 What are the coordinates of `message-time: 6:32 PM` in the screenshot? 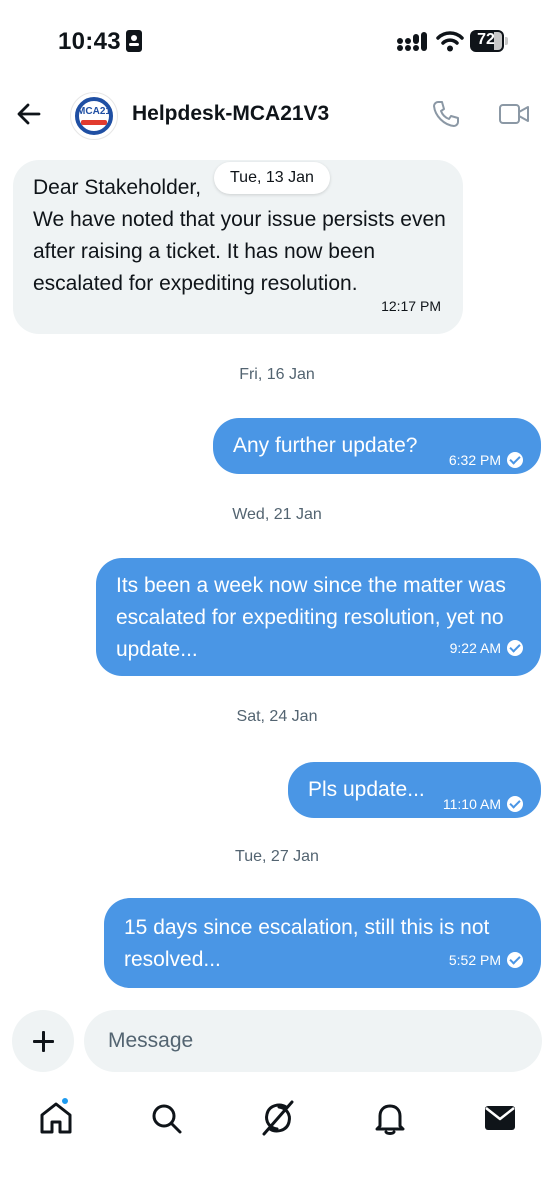 It's located at (474, 460).